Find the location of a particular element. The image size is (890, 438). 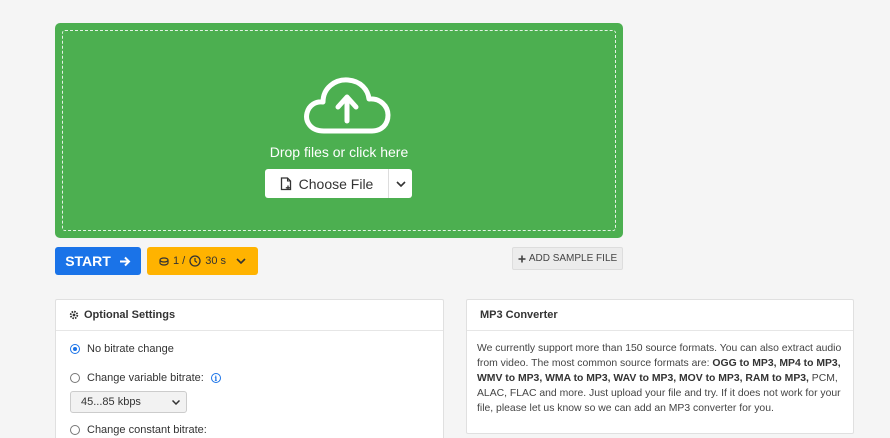

start-button: START is located at coordinates (98, 261).